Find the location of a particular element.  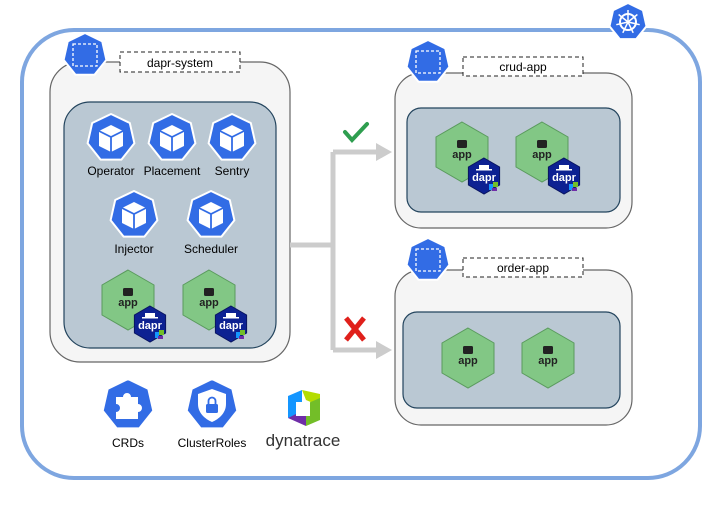

scheduler-pod-cube-icon is located at coordinates (211, 214).